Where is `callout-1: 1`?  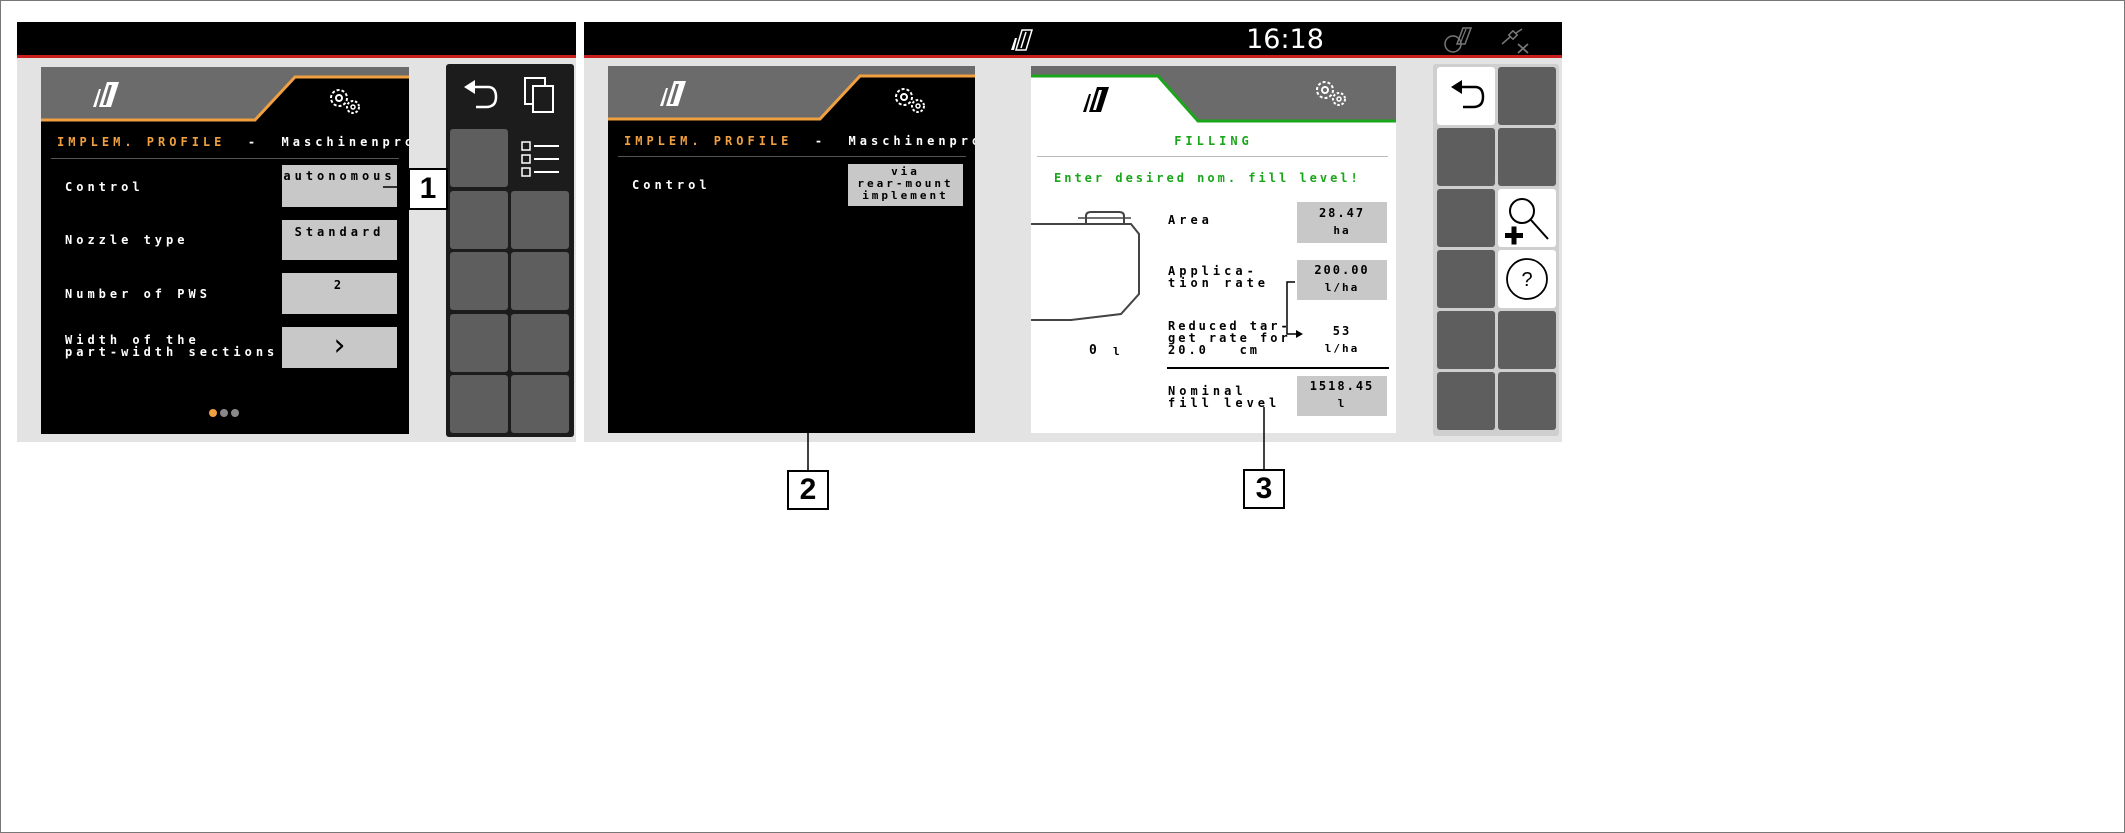
callout-1: 1 is located at coordinates (428, 189).